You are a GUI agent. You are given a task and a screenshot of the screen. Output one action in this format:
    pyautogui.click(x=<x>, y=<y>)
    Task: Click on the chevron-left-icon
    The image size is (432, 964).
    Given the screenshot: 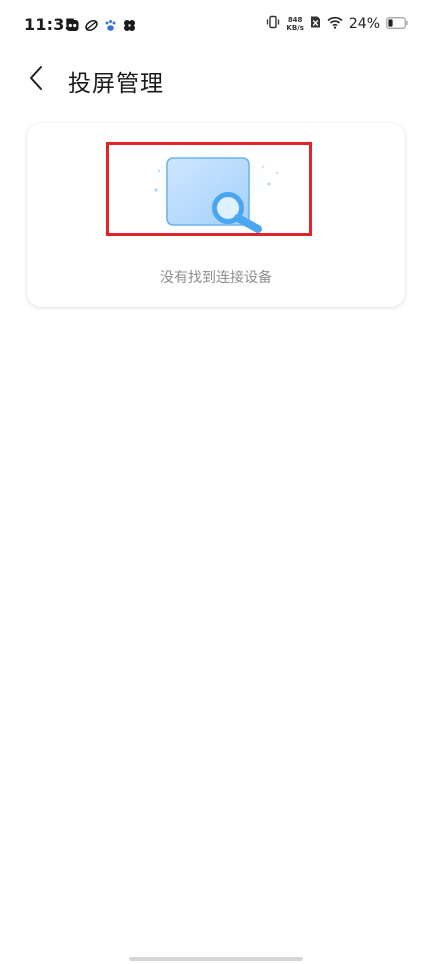 What is the action you would take?
    pyautogui.click(x=36, y=80)
    